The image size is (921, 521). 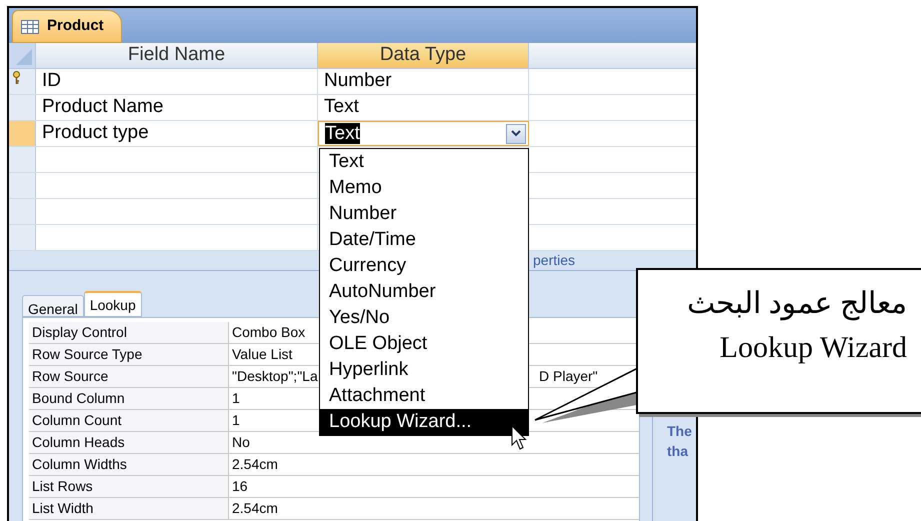 I want to click on callout-text: معالج عمود البحث, so click(x=797, y=304).